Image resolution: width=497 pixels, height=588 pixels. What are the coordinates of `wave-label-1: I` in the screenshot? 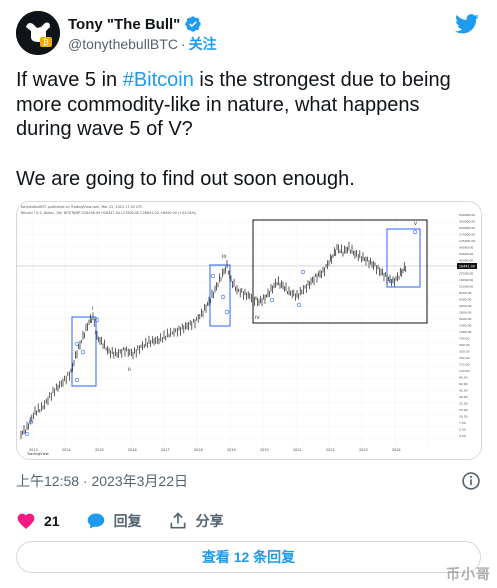 It's located at (92, 309).